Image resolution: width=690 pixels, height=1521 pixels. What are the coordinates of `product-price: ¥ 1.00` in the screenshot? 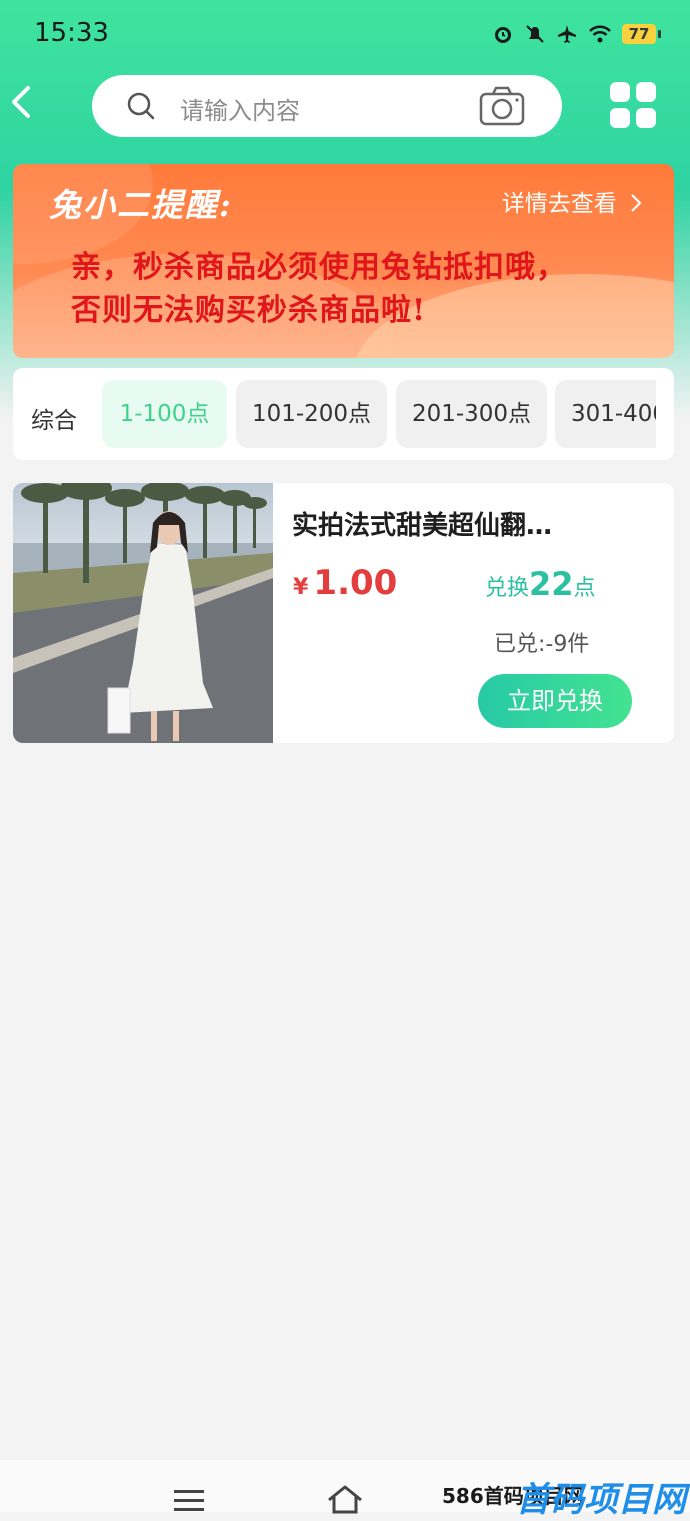 It's located at (345, 583).